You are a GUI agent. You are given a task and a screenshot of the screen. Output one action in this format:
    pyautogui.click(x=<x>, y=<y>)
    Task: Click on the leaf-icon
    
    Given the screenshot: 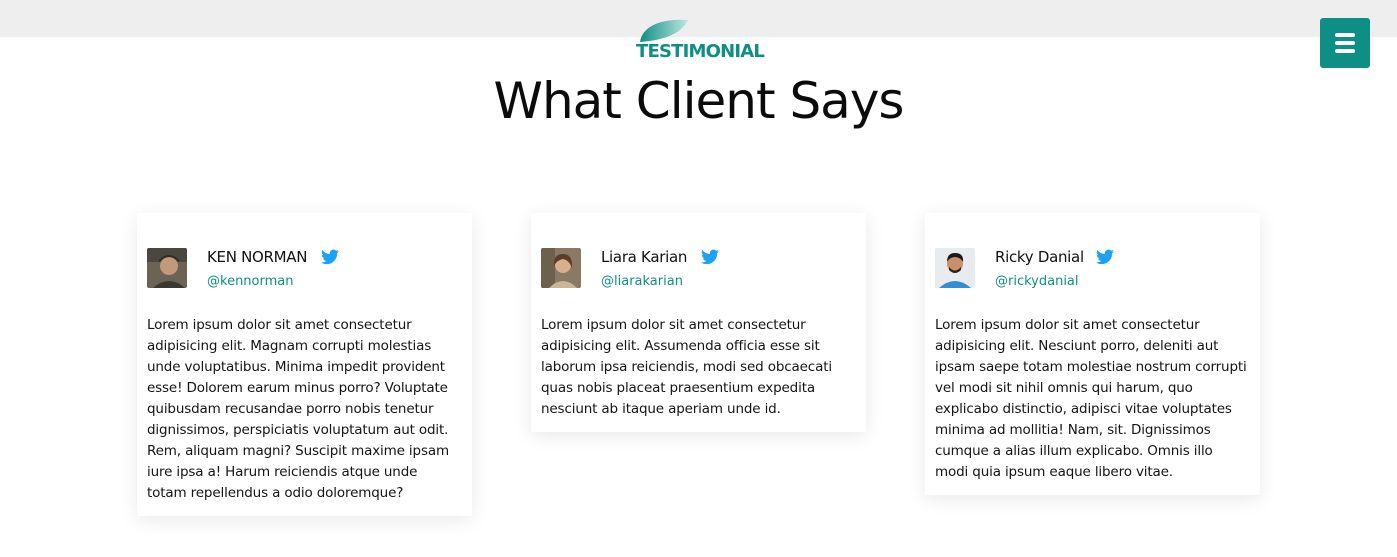 What is the action you would take?
    pyautogui.click(x=664, y=30)
    